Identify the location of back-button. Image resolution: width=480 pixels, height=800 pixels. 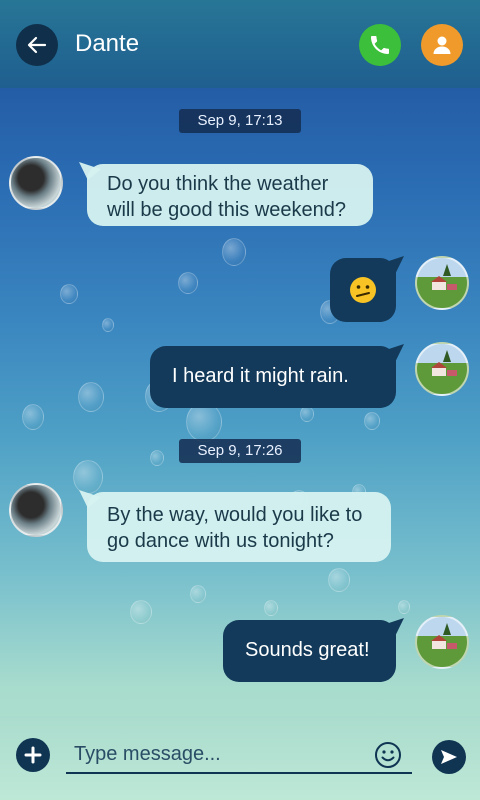
(37, 45).